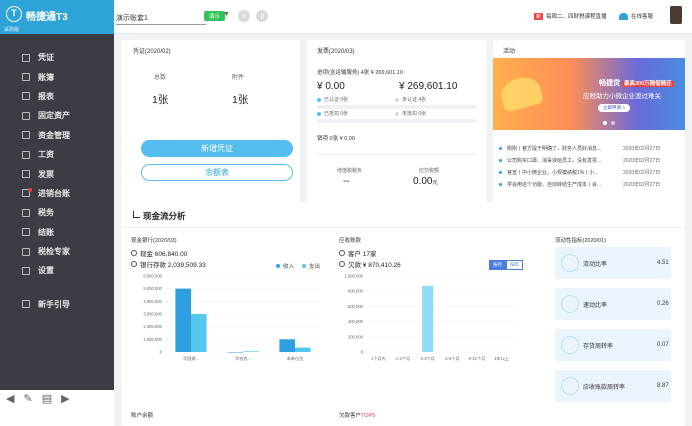  I want to click on liquidity-icon, so click(570, 263).